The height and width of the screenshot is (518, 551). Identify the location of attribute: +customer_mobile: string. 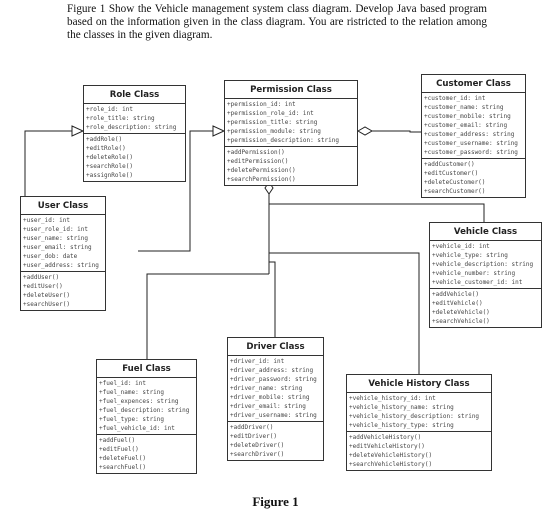
(467, 116).